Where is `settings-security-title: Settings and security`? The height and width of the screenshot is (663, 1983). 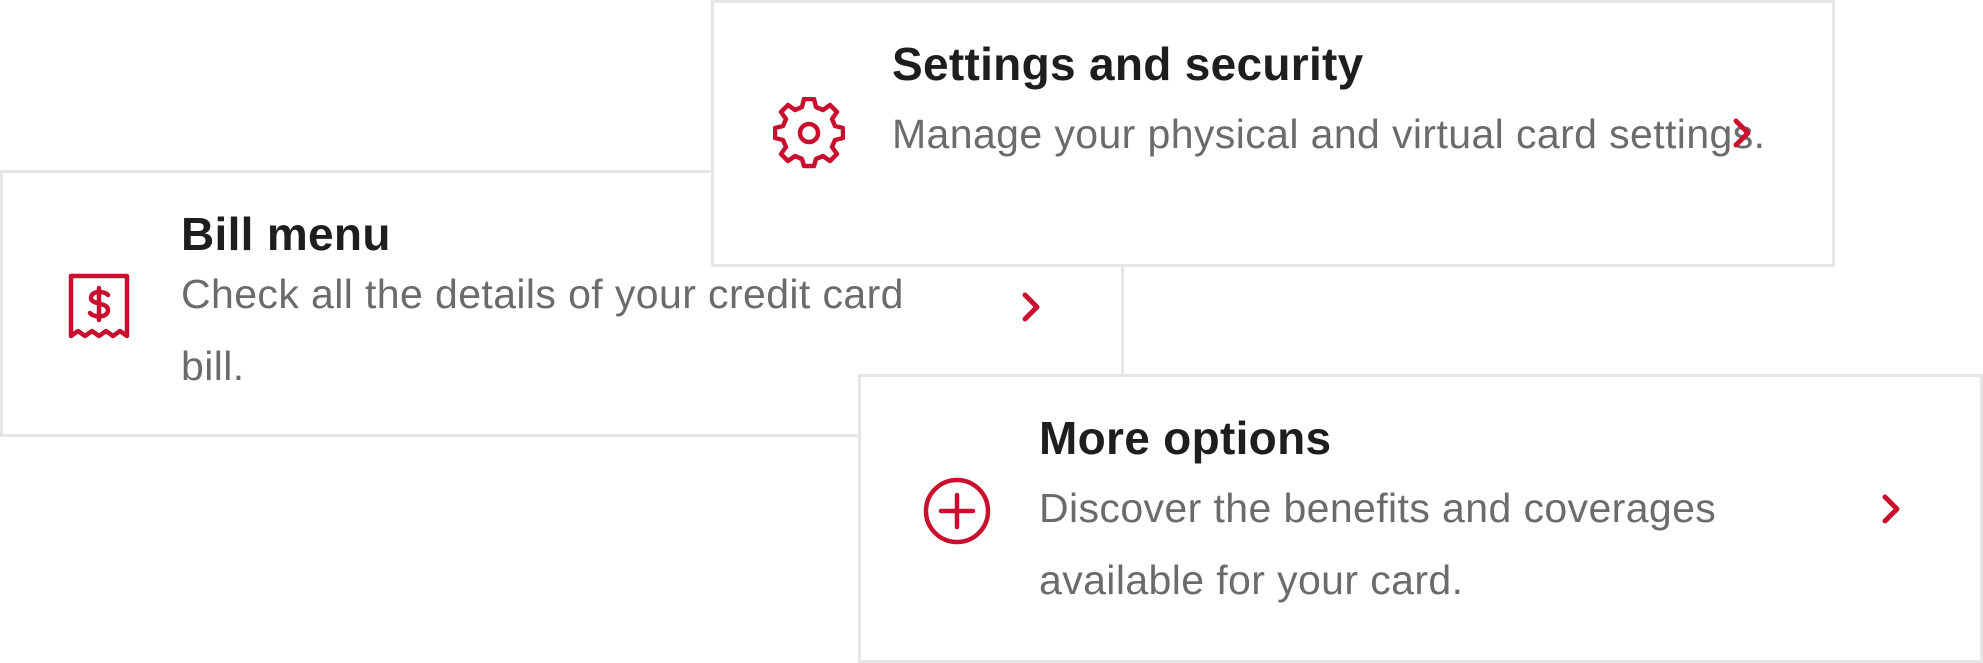
settings-security-title: Settings and security is located at coordinates (1128, 64).